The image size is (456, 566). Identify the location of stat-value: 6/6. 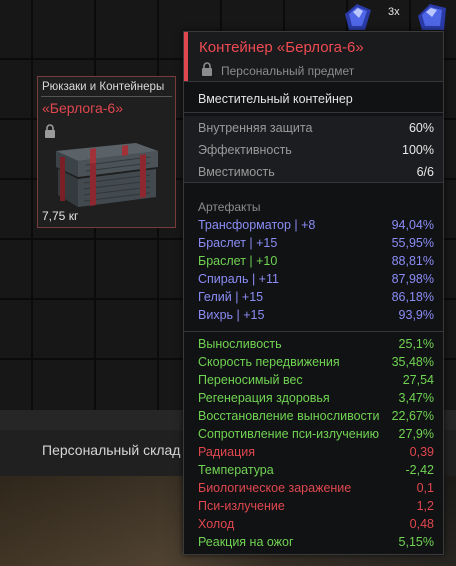
(425, 172).